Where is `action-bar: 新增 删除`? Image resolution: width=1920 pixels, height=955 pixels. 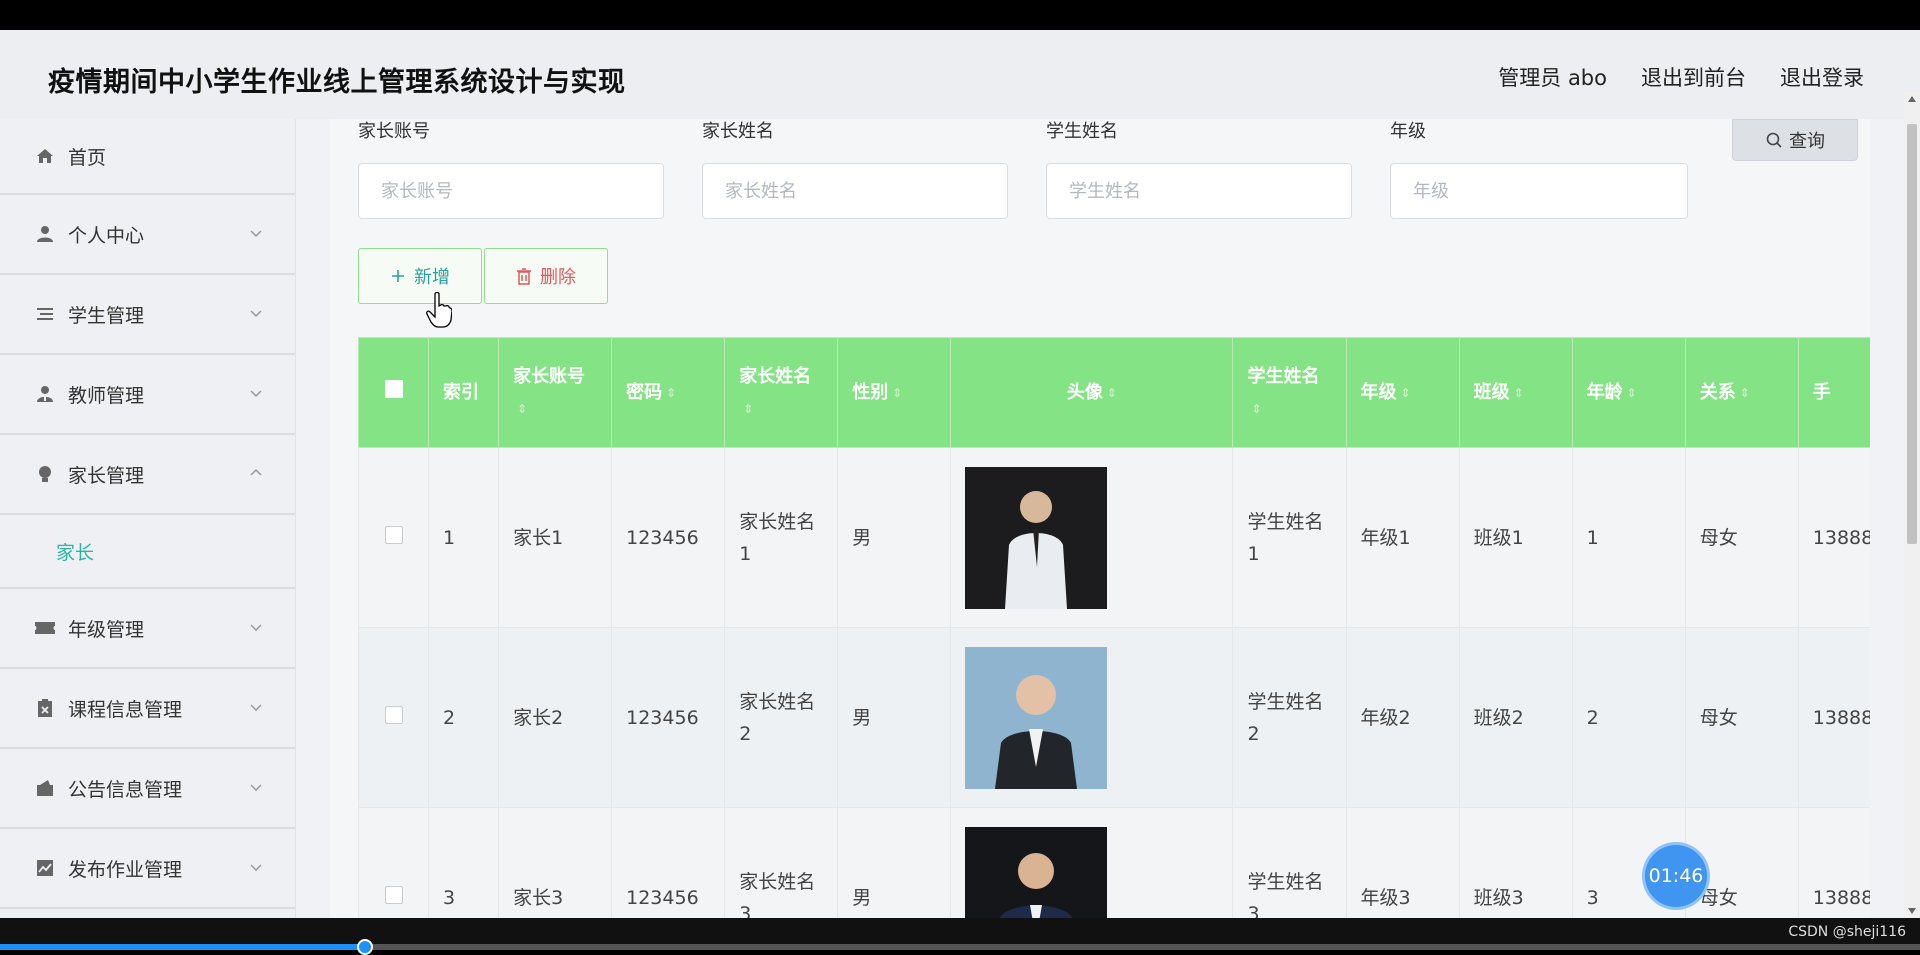
action-bar: 新增 删除 is located at coordinates (483, 276).